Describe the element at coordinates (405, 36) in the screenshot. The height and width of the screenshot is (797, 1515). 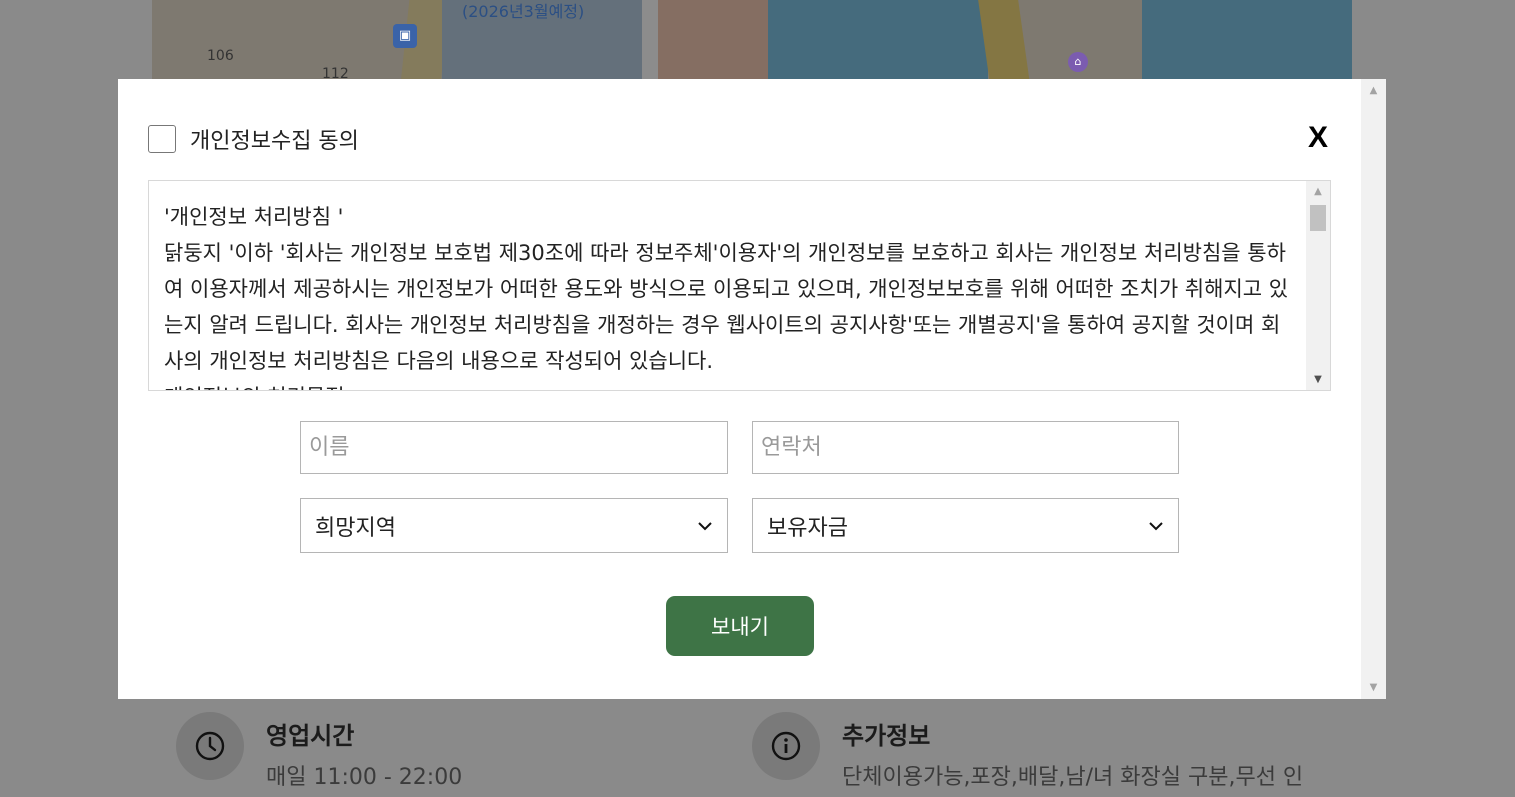
I see `bus-stop-icon: ▣` at that location.